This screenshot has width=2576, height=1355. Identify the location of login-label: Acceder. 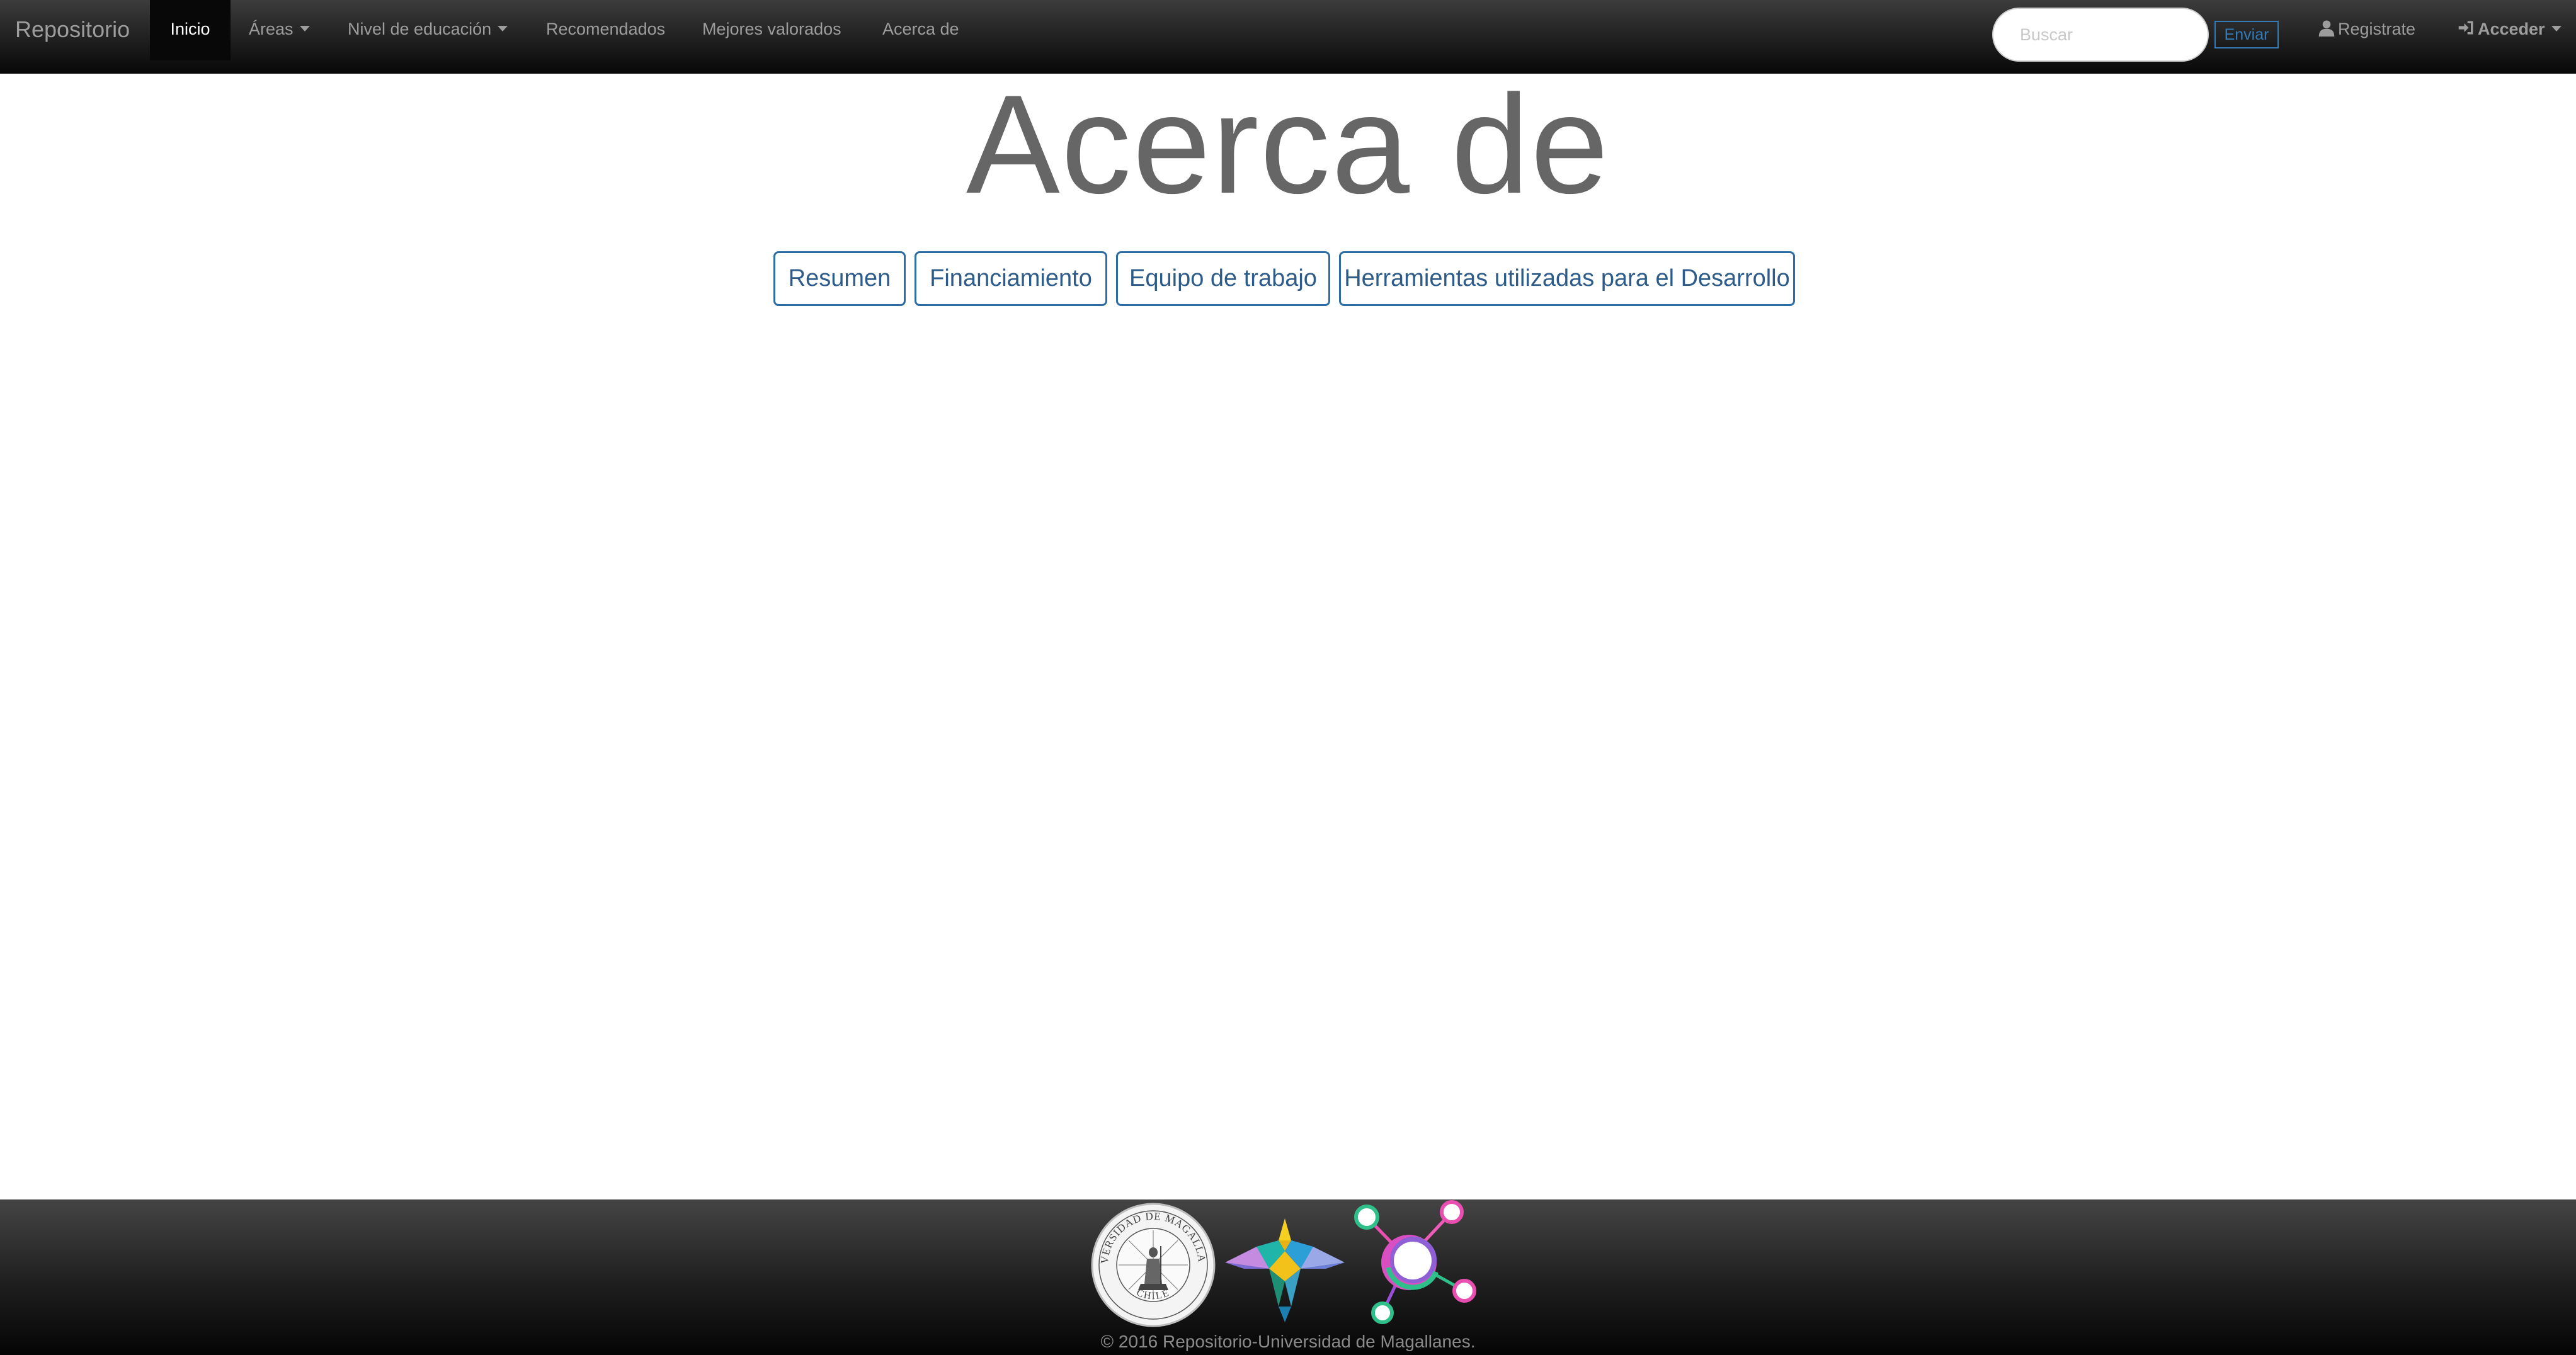
(2511, 29).